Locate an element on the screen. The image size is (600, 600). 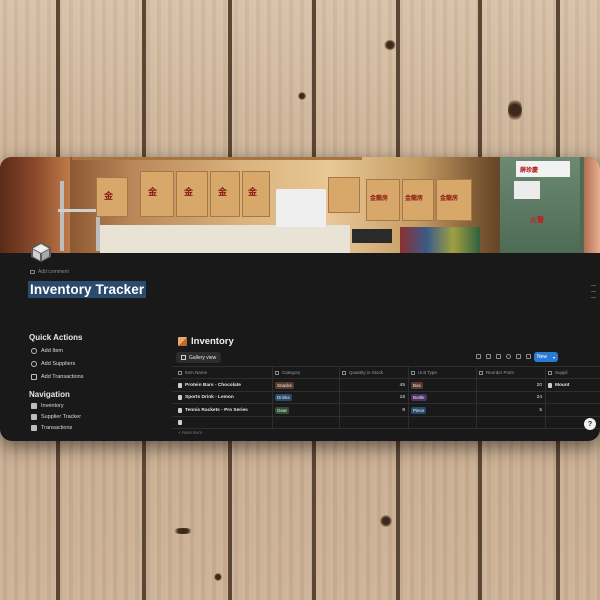
table-row-item-name: Protein Bars - Chocolate is located at coordinates (209, 385).